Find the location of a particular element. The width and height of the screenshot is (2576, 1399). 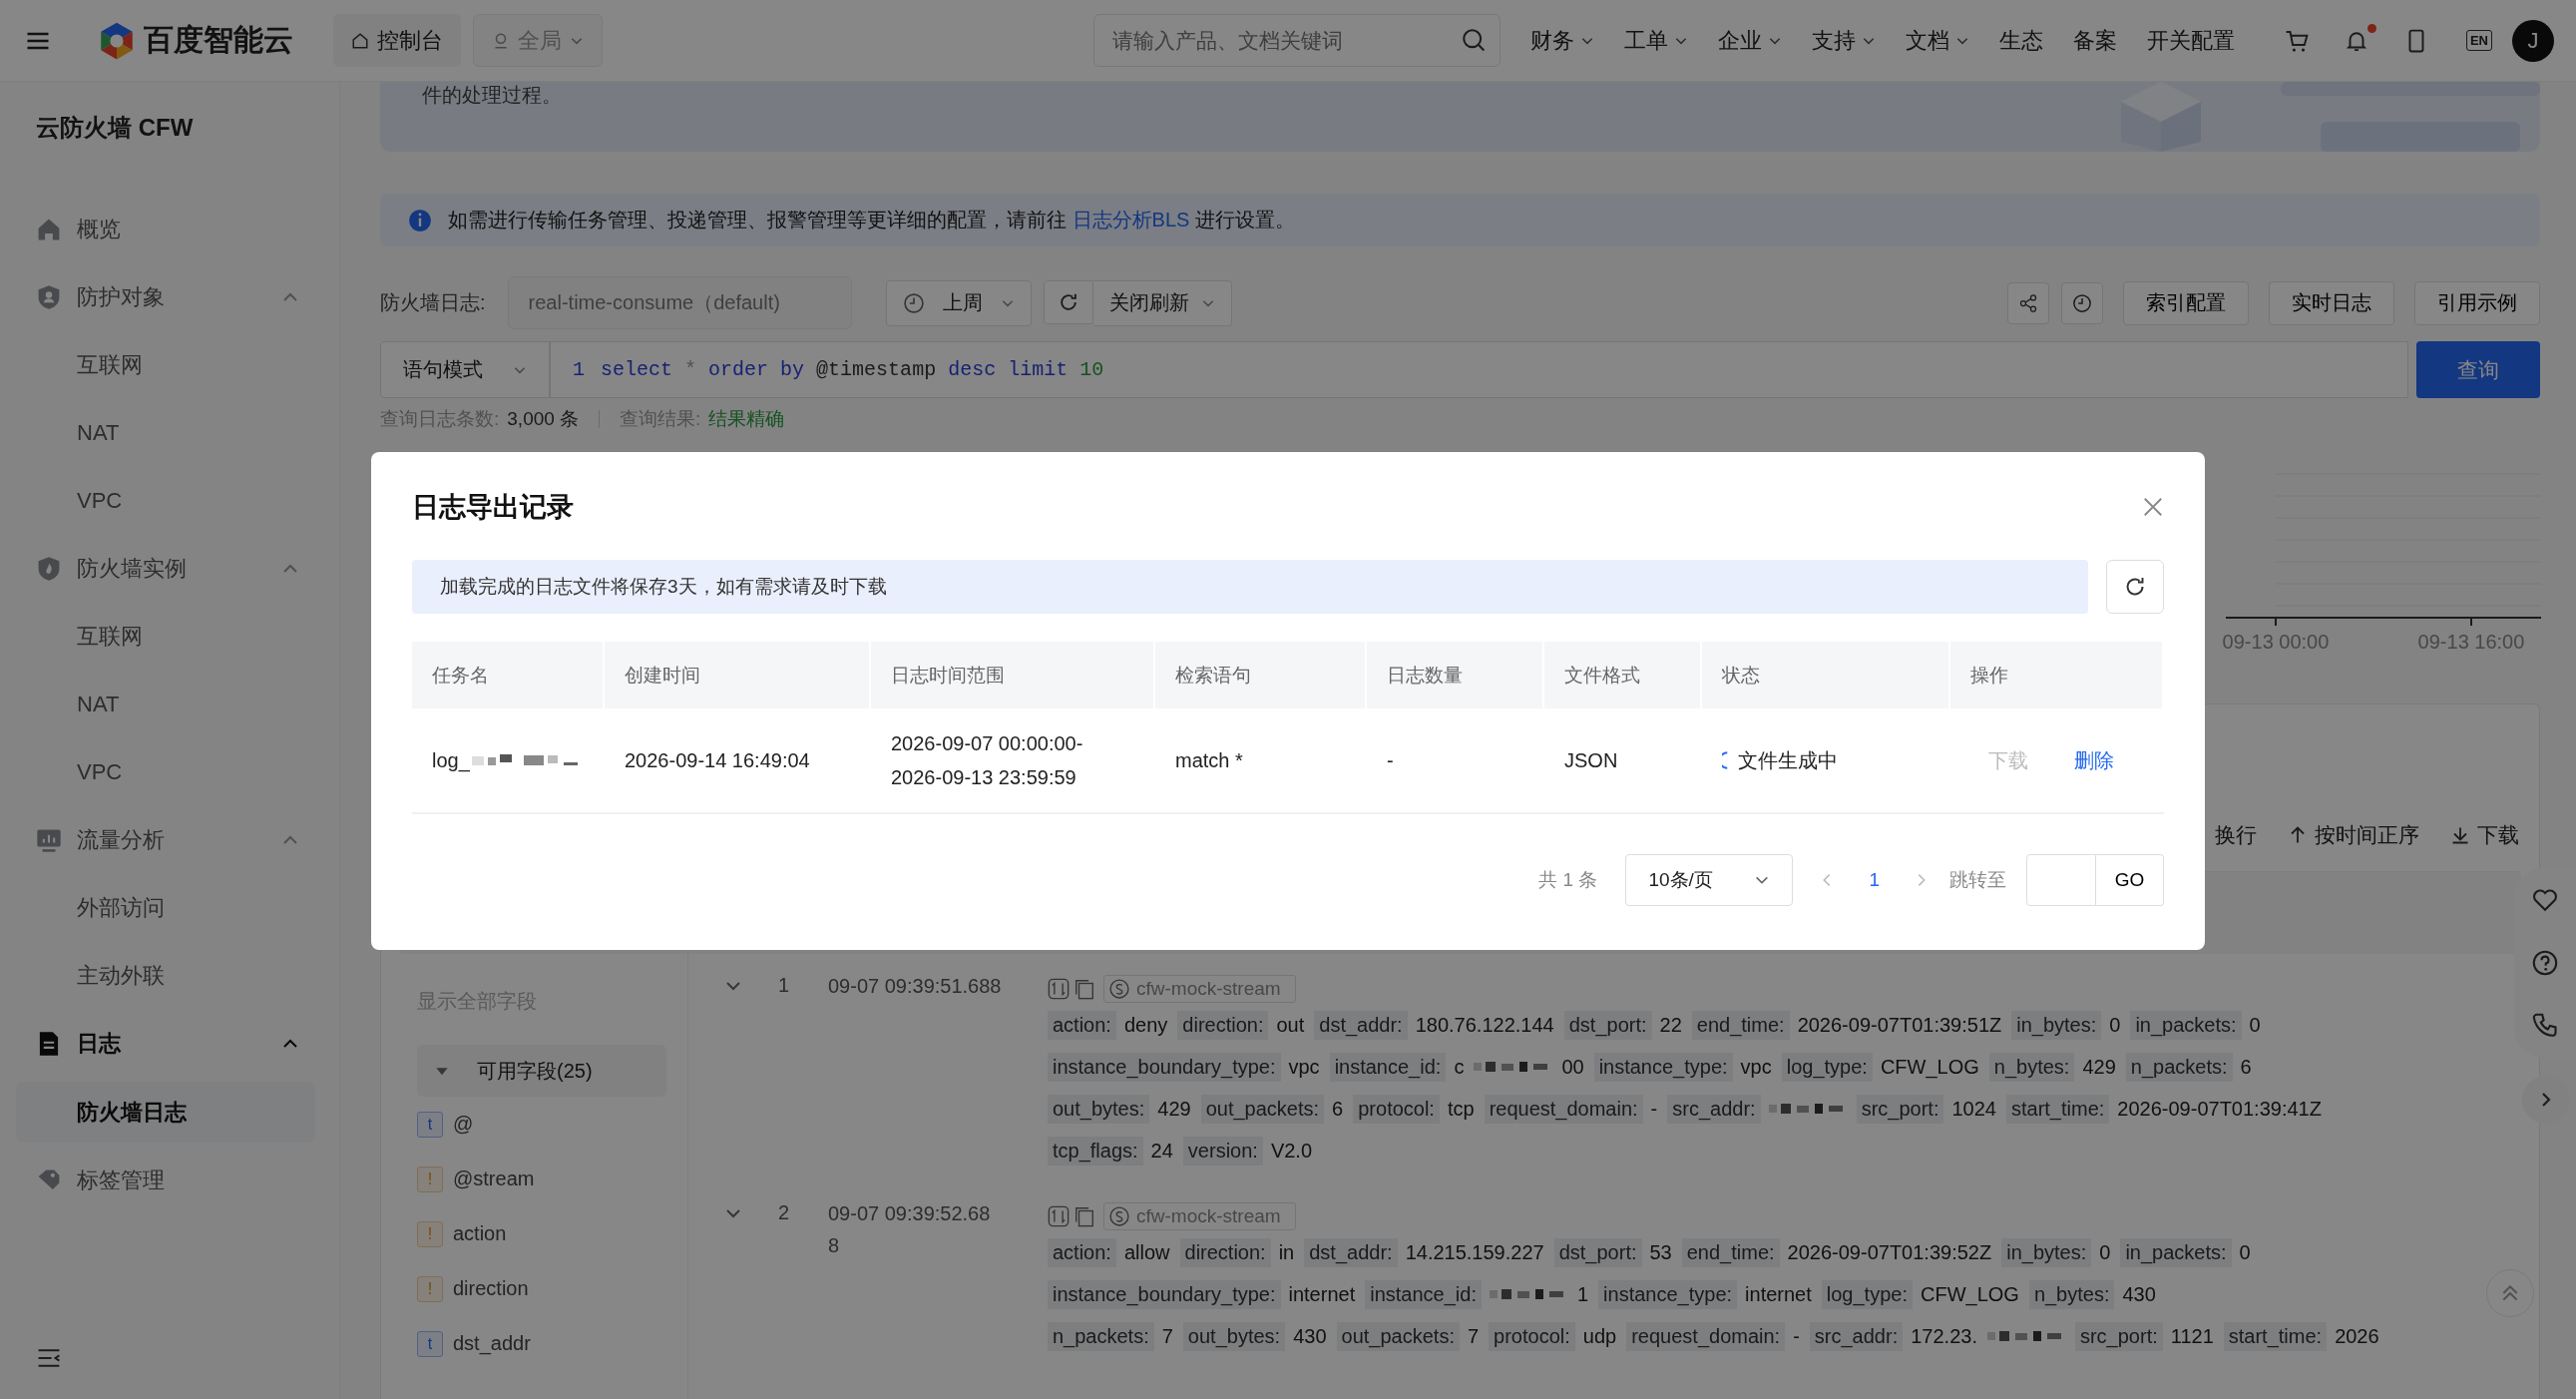

nav-menu-item: 生态 is located at coordinates (2020, 40).